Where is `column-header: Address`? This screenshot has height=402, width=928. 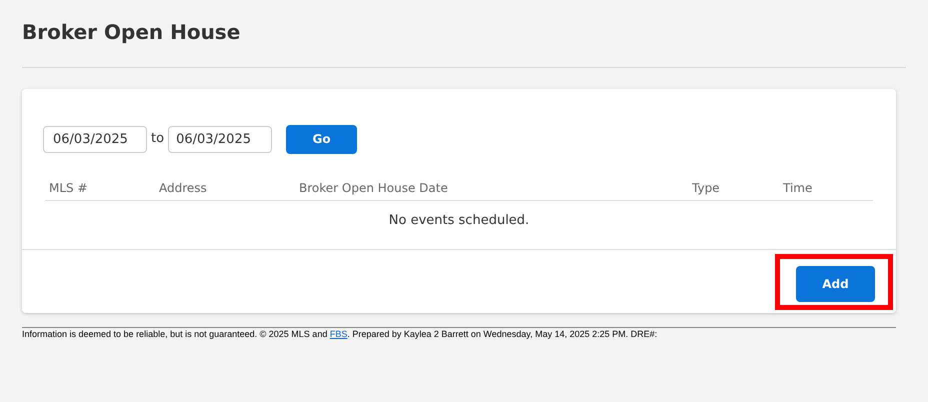 column-header: Address is located at coordinates (183, 188).